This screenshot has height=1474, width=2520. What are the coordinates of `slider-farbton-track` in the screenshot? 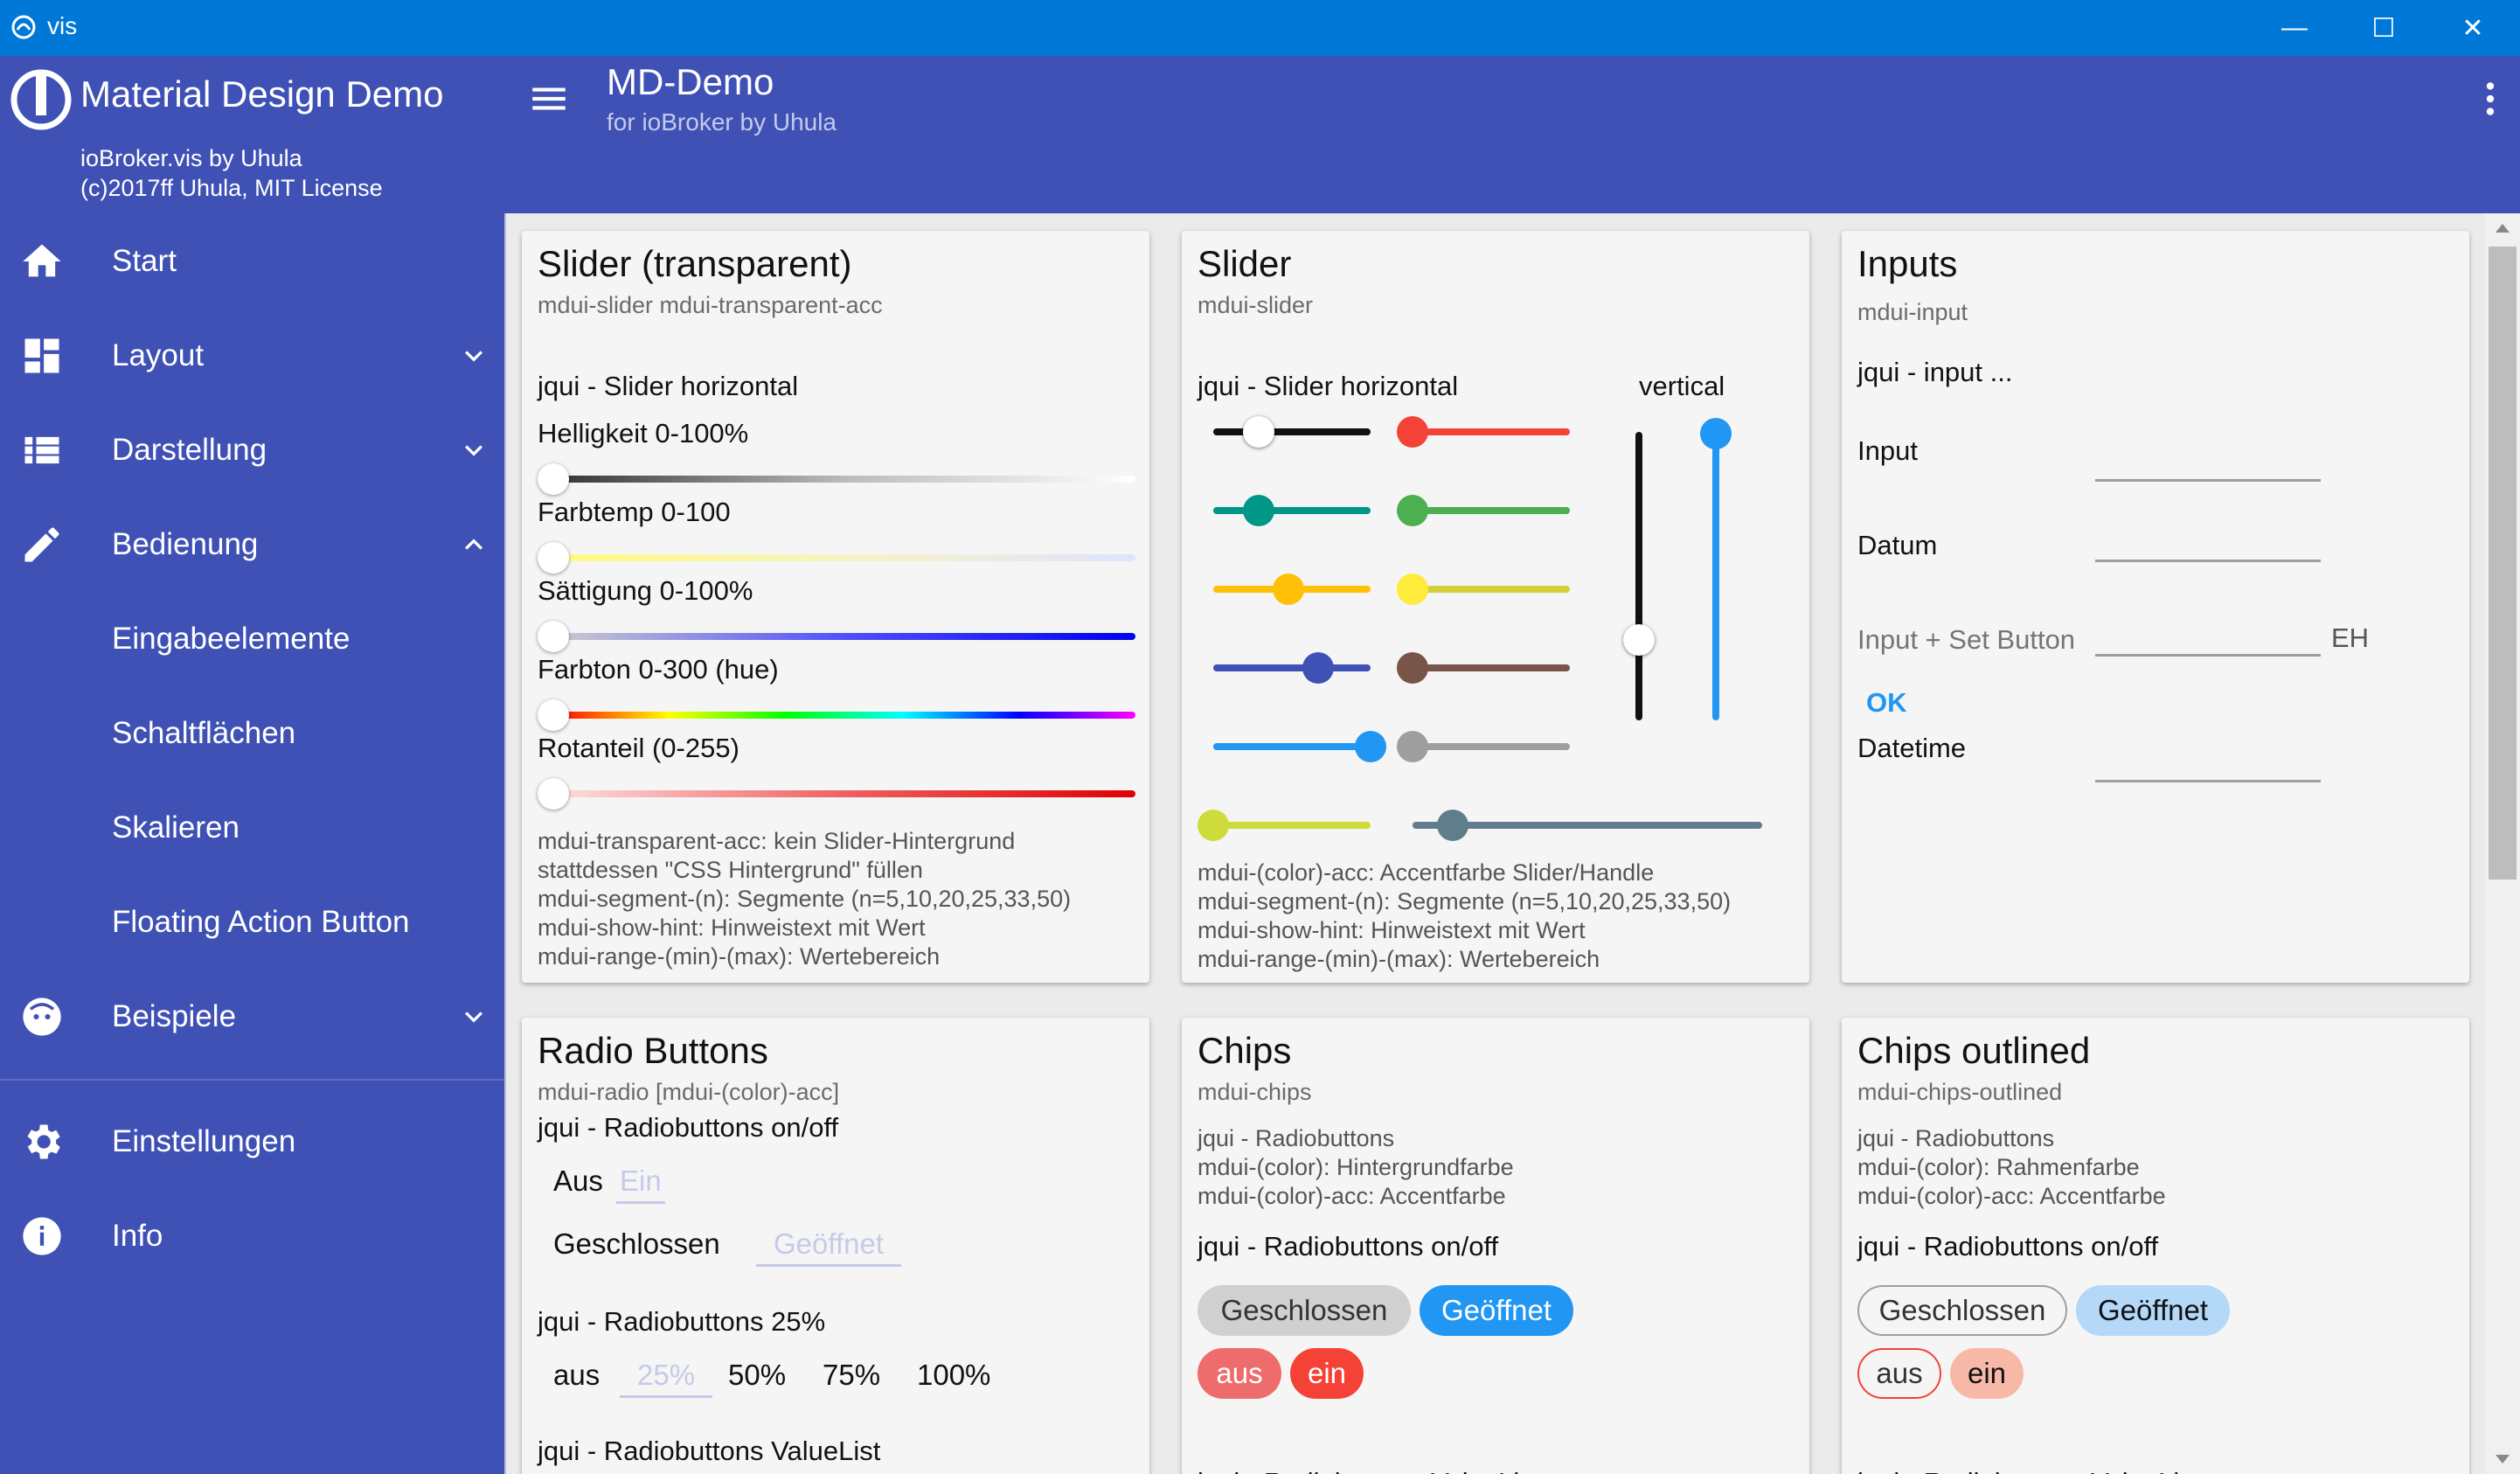 It's located at (844, 715).